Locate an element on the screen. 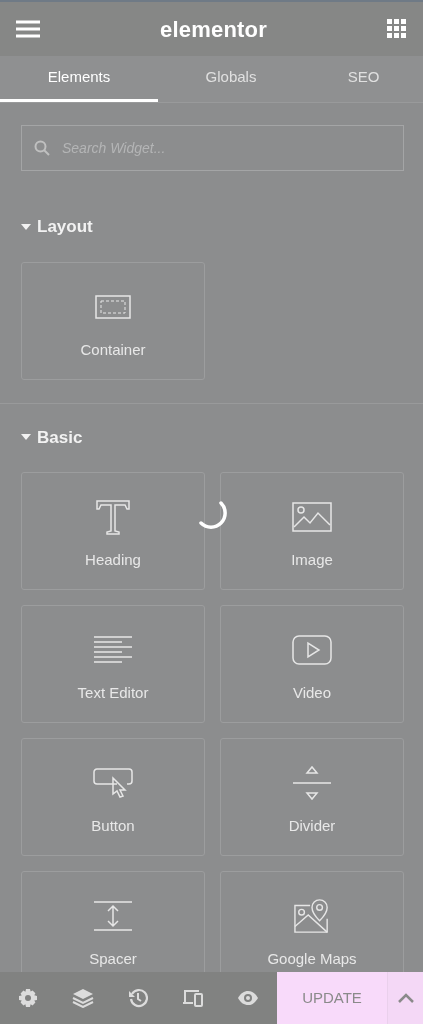 This screenshot has width=423, height=1024. update-button: UPDATE is located at coordinates (332, 998).